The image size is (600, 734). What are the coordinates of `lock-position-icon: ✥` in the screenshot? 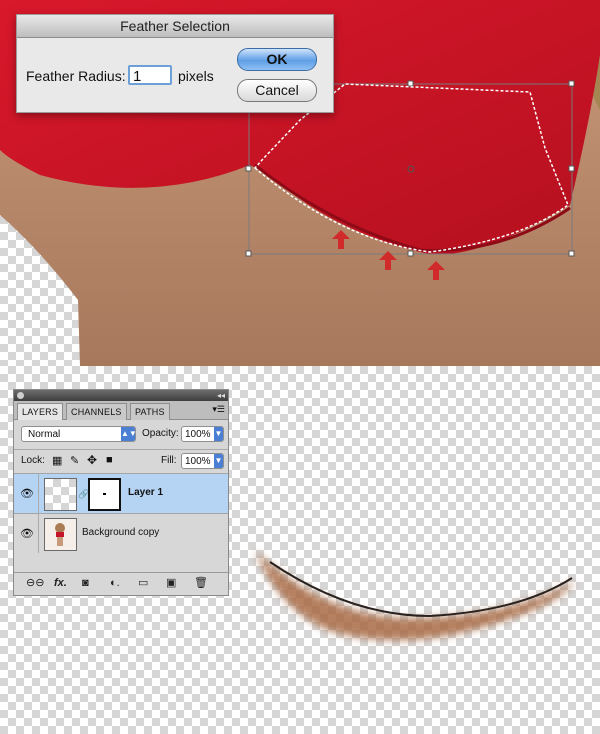 It's located at (92, 460).